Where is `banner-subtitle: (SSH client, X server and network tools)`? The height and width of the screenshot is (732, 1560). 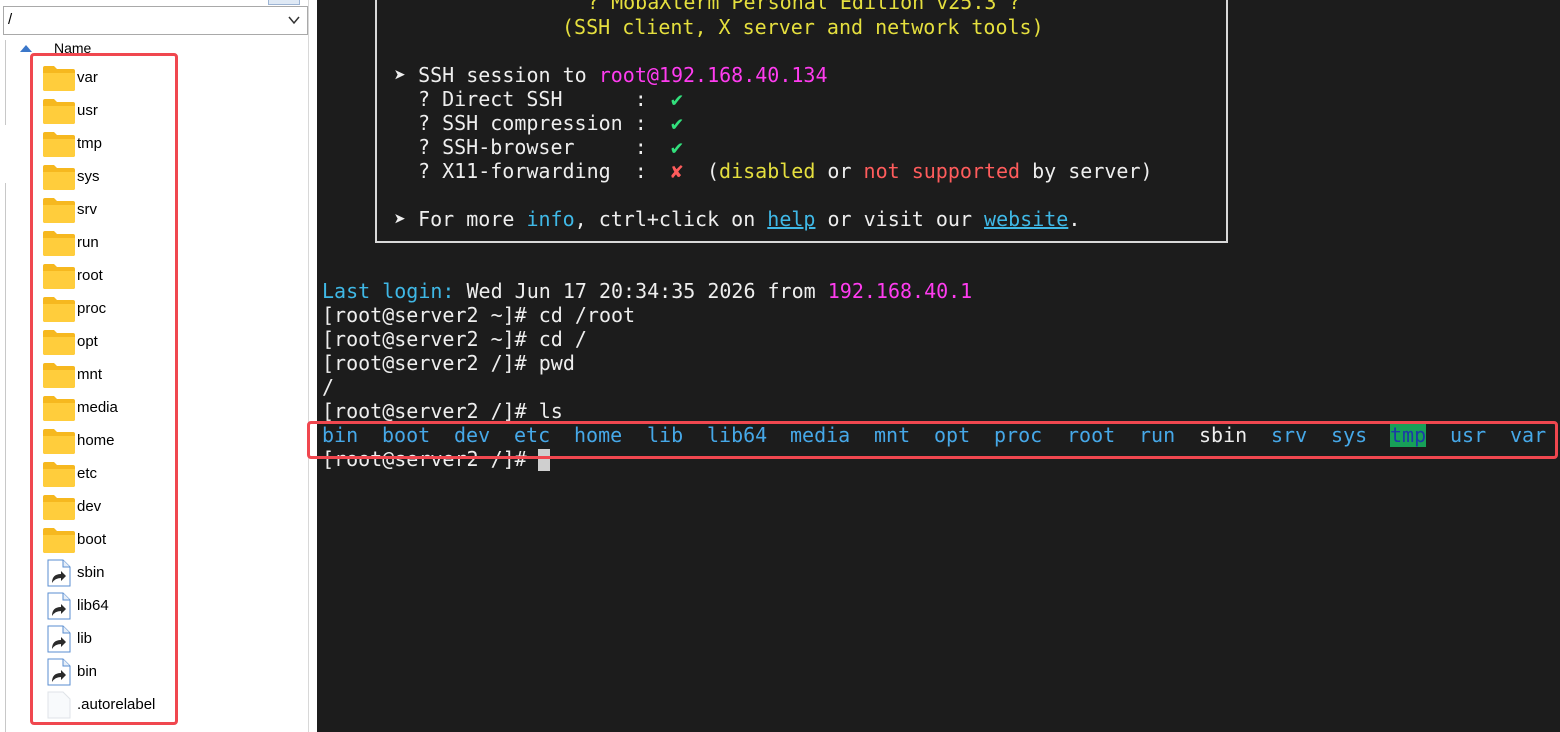
banner-subtitle: (SSH client, X server and network tools) is located at coordinates (803, 27).